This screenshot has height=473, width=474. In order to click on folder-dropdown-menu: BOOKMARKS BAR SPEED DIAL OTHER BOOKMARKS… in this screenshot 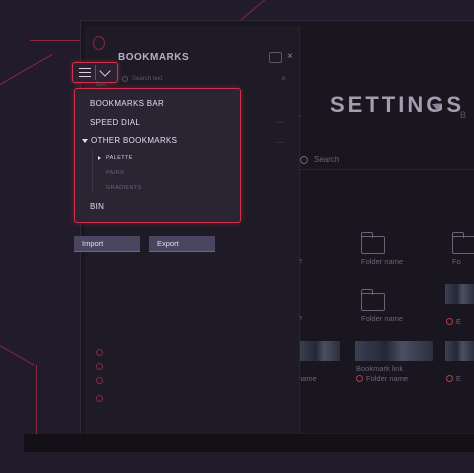, I will do `click(157, 155)`.